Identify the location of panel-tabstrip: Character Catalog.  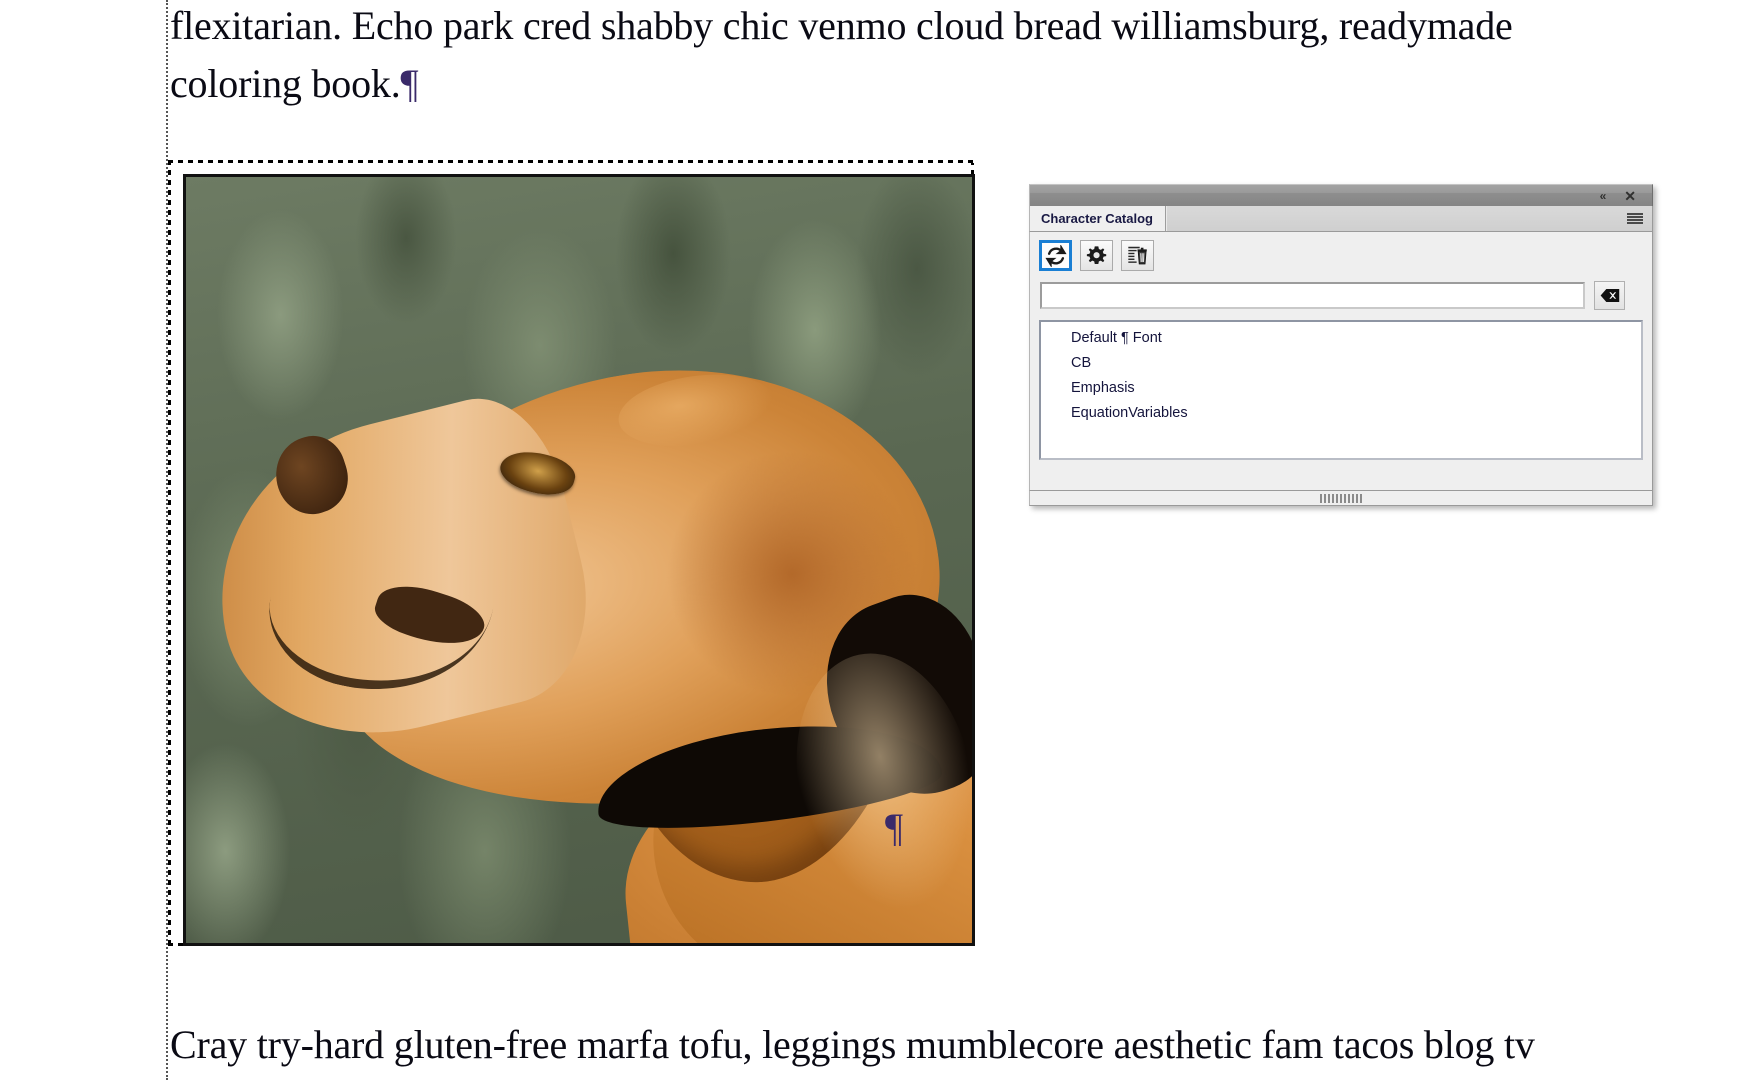
(1341, 219).